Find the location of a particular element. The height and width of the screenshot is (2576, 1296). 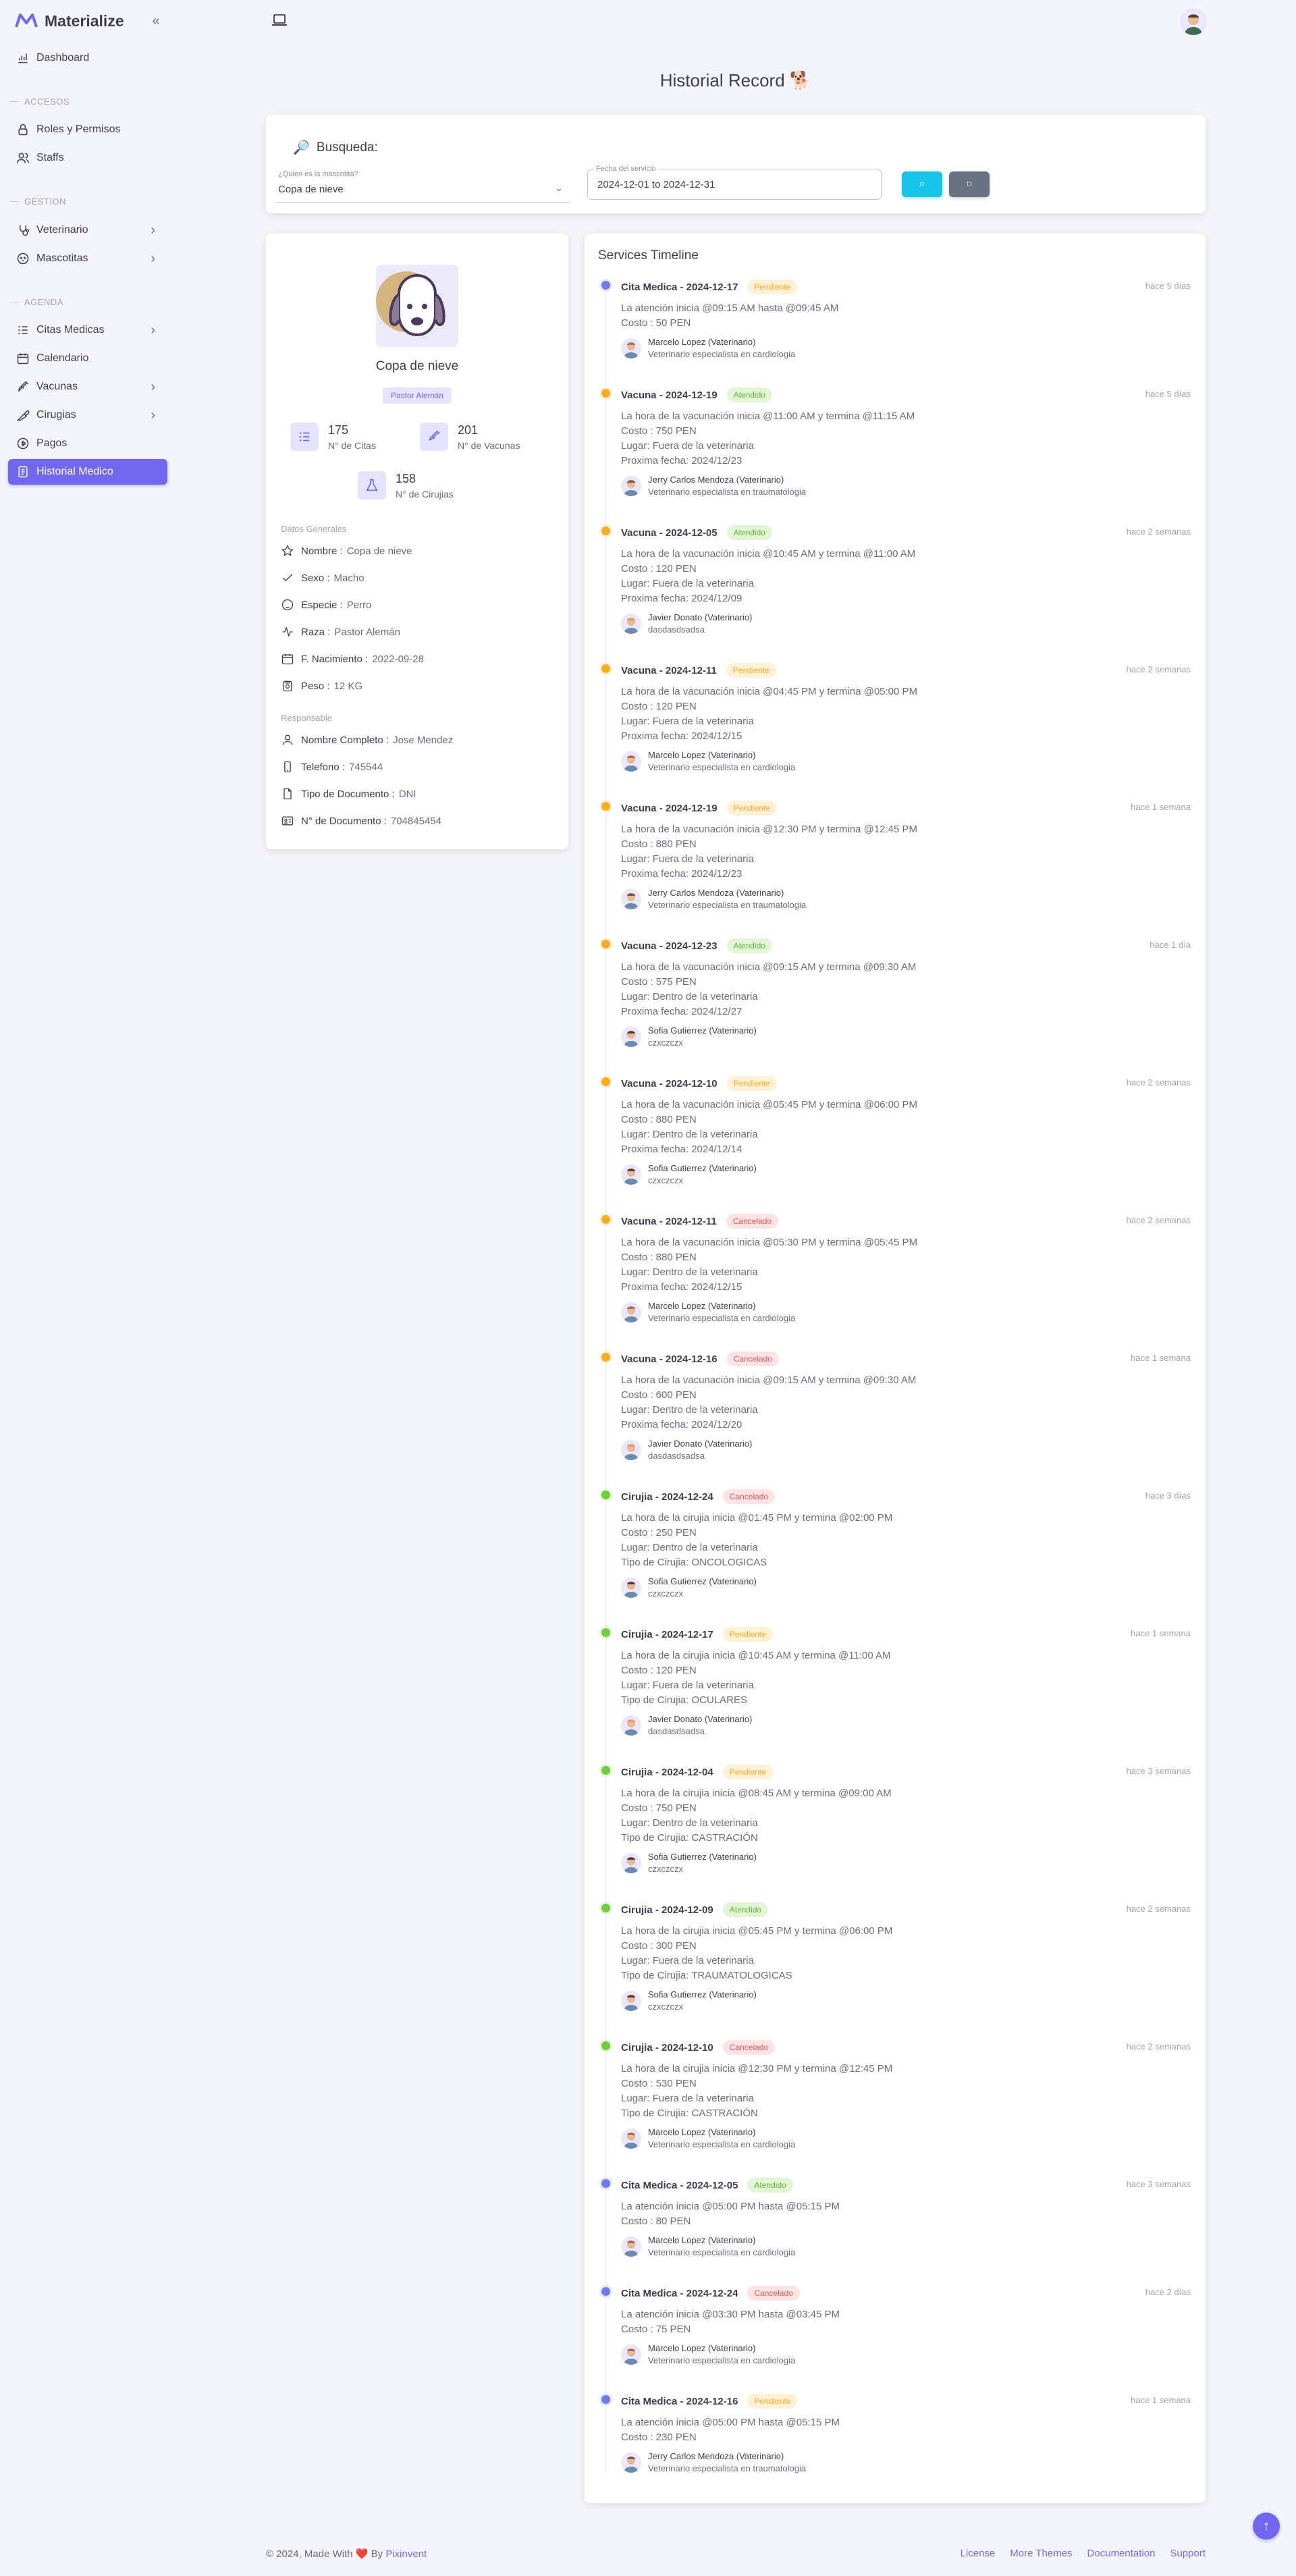

list-check-icon is located at coordinates (304, 437).